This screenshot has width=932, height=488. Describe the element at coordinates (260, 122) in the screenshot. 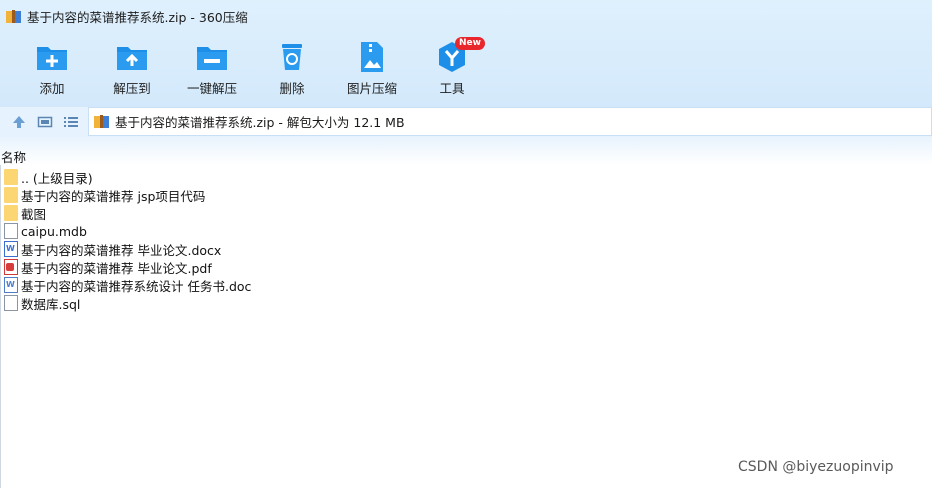

I see `address-text: 基于内容的菜谱推荐系统.zip - 解包大小为 12.1 MB` at that location.